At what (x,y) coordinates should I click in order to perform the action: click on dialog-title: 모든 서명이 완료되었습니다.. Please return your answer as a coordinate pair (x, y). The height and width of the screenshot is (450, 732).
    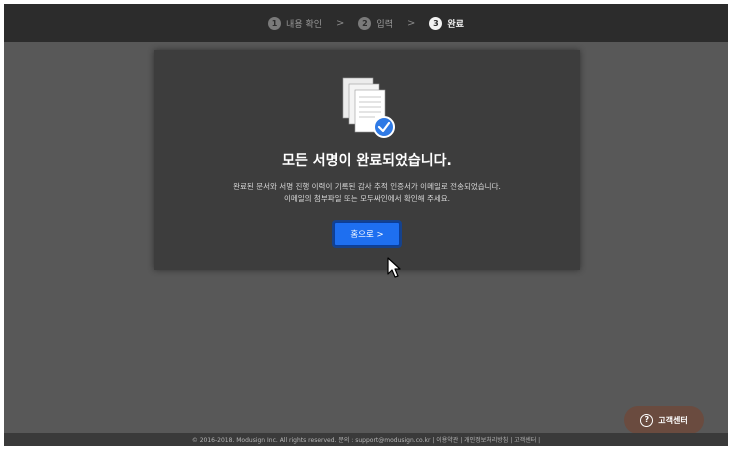
    Looking at the image, I should click on (367, 161).